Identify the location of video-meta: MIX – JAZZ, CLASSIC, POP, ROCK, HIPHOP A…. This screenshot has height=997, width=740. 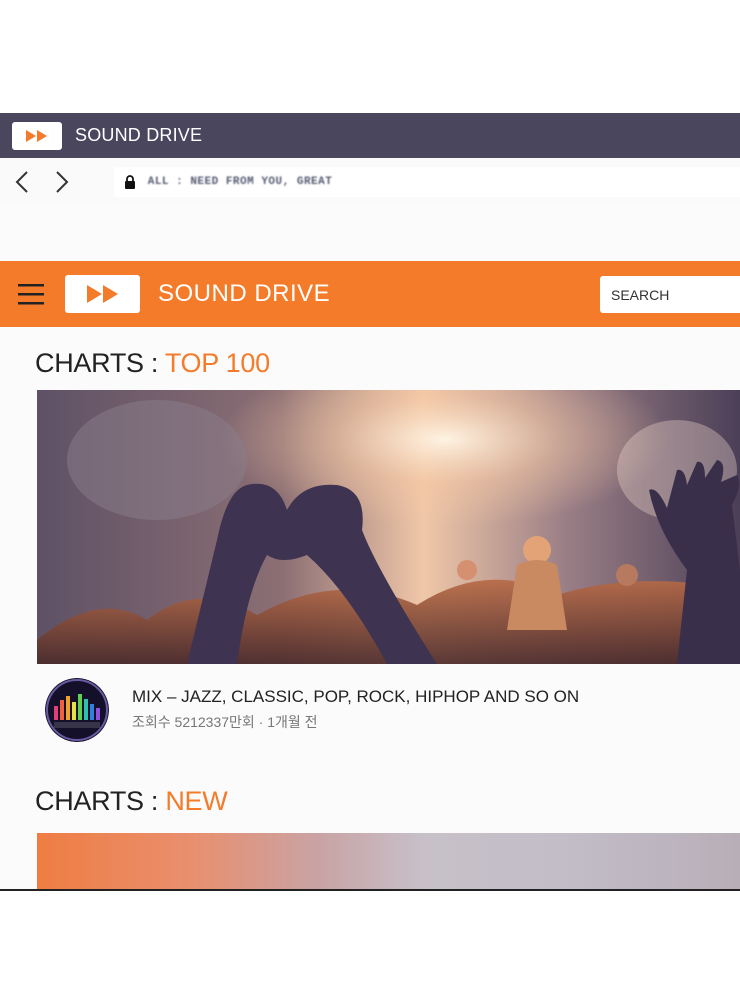
(390, 710).